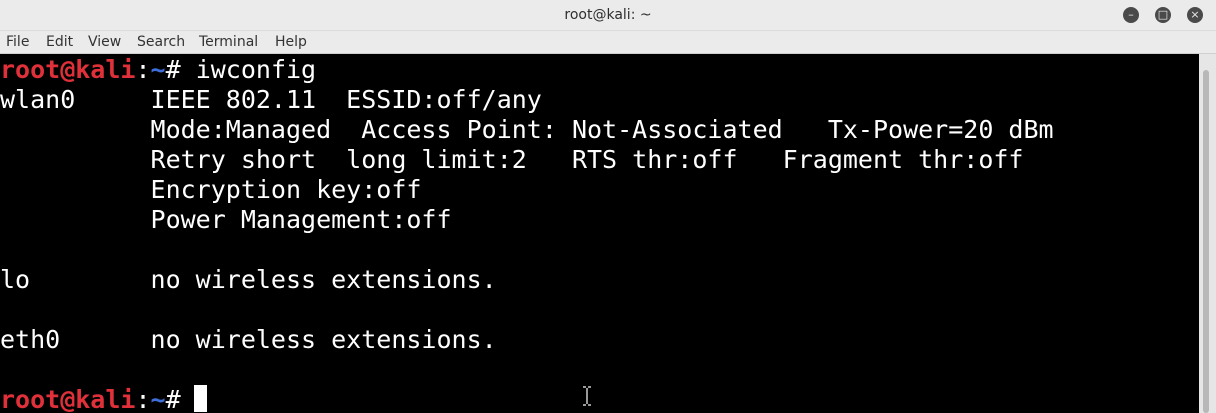  I want to click on text-cursor, so click(200, 398).